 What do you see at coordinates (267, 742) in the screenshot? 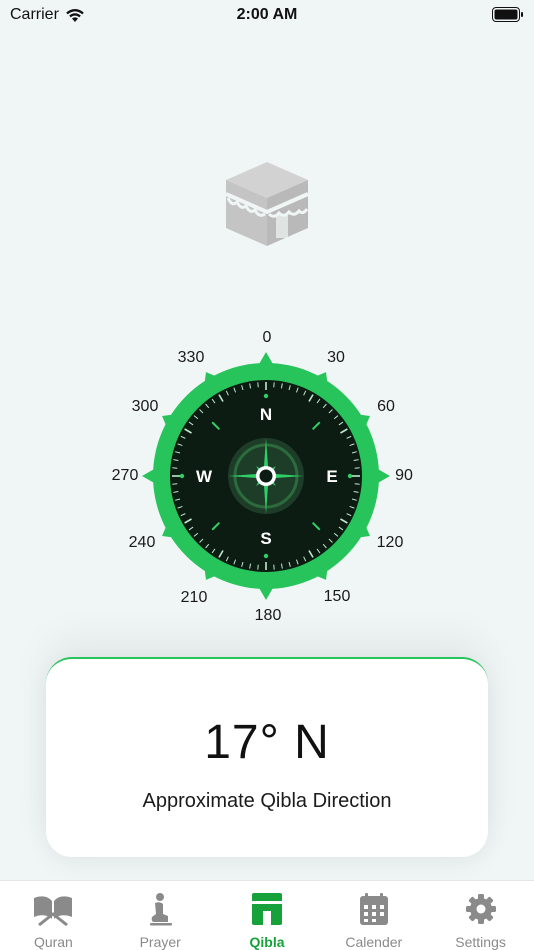
I see `qibla-direction-value: 17° N` at bounding box center [267, 742].